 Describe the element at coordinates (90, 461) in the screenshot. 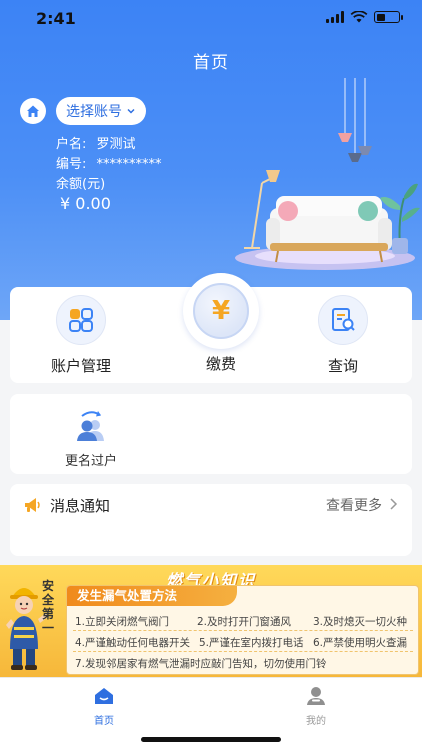

I see `name-transfer-label: 更名过户` at that location.